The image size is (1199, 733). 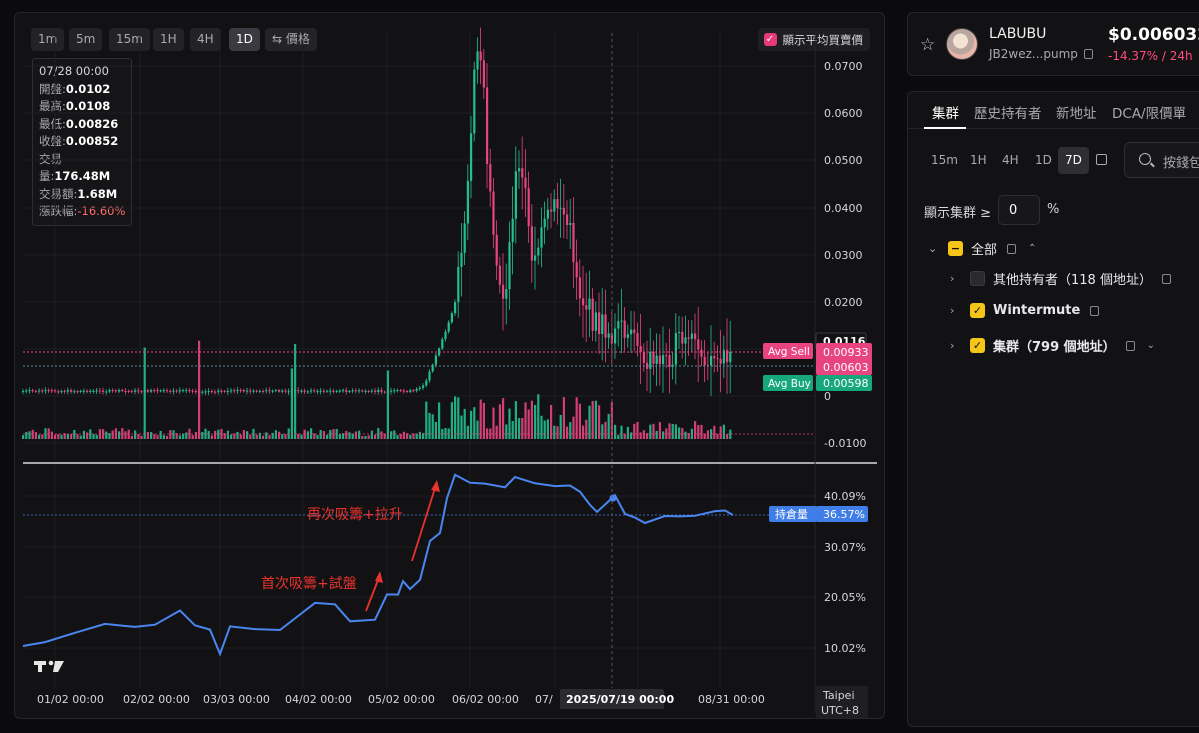 I want to click on price-tick: 0.0500, so click(x=843, y=160).